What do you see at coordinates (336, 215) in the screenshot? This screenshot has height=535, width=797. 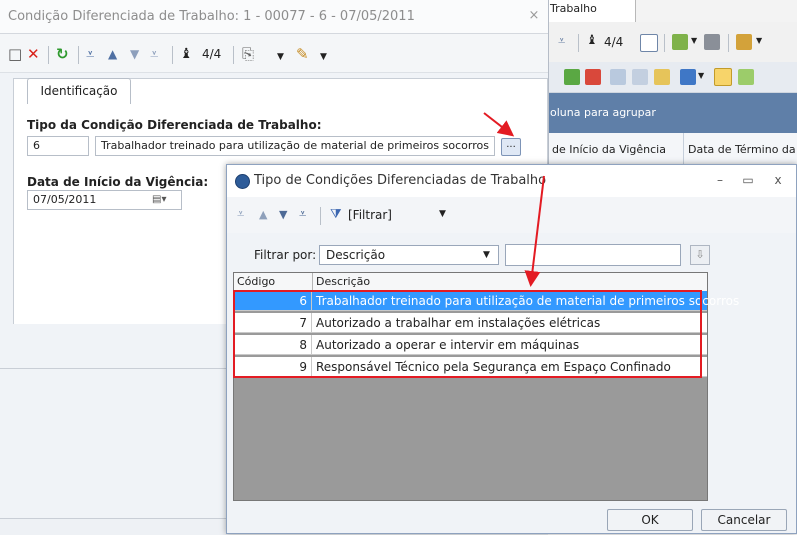 I see `filter-icon: ⧩` at bounding box center [336, 215].